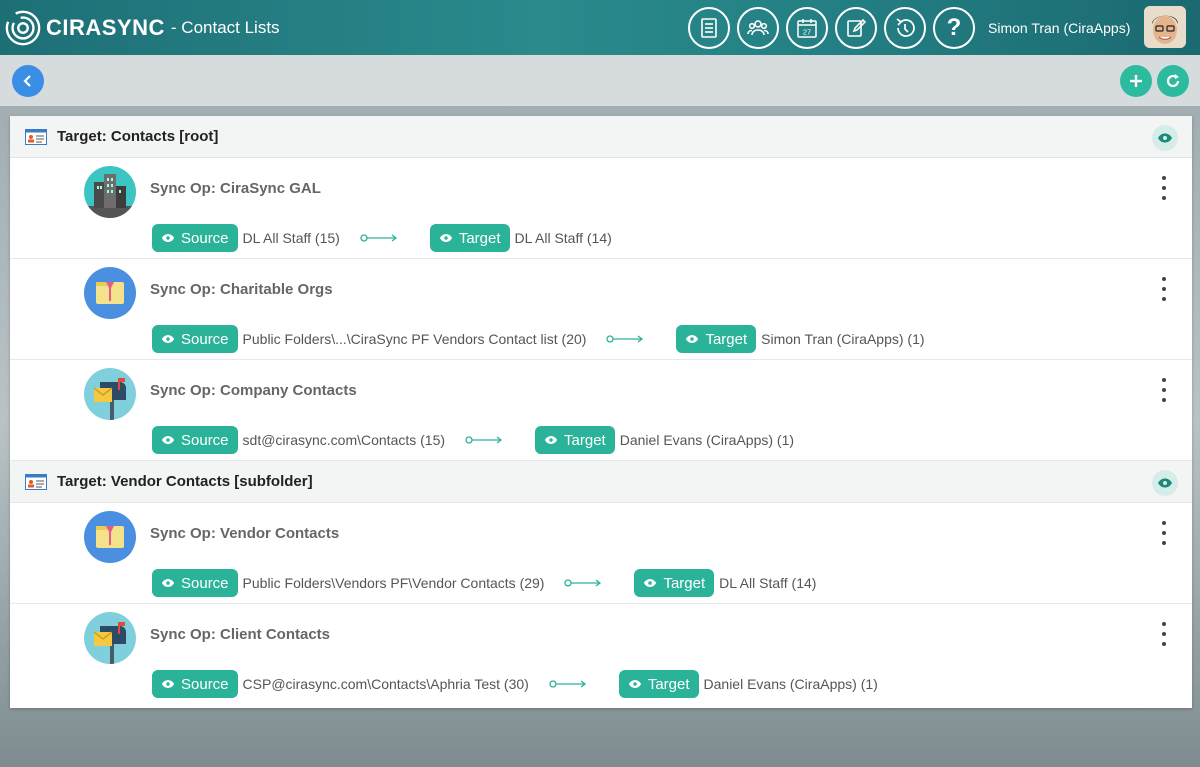 This screenshot has height=767, width=1200. I want to click on user-name: Simon Tran (CiraApps), so click(1059, 28).